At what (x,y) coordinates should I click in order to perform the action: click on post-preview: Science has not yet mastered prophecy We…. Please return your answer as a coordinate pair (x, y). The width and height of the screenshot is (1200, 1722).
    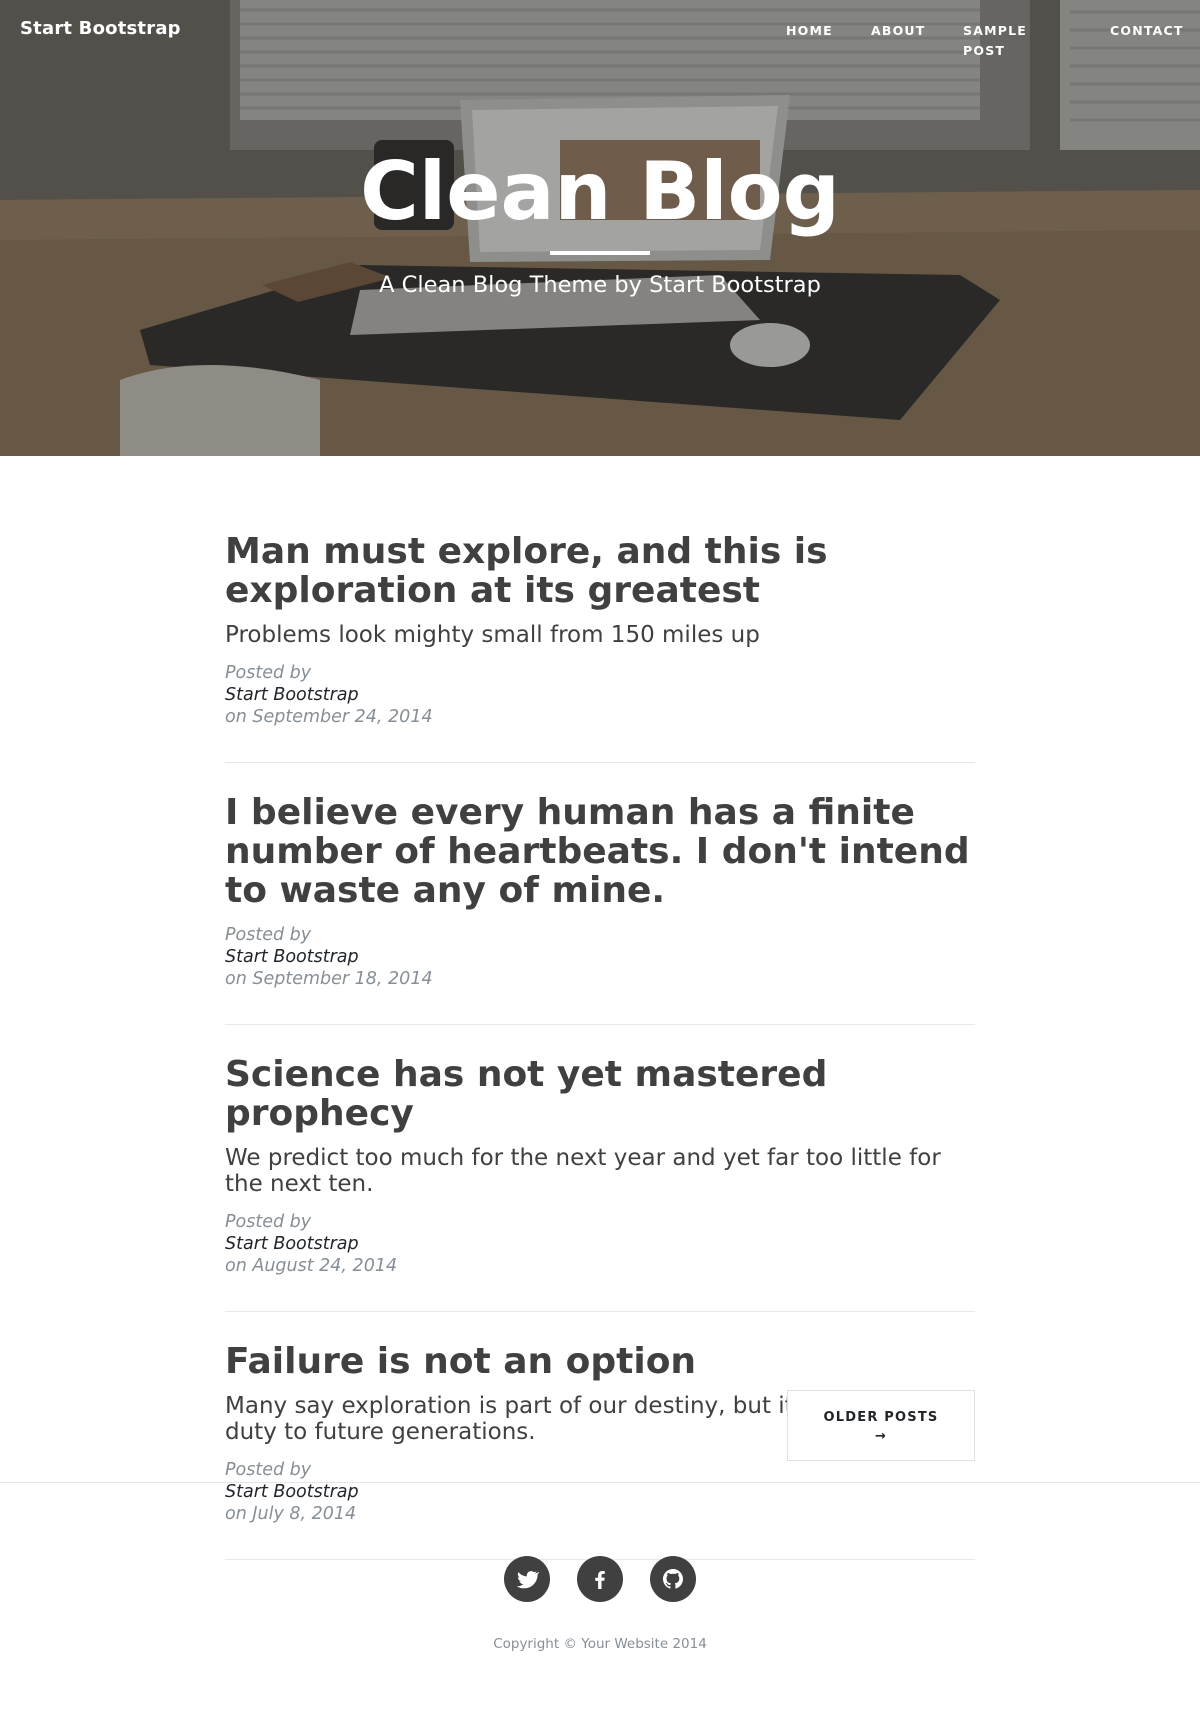
    Looking at the image, I should click on (600, 1183).